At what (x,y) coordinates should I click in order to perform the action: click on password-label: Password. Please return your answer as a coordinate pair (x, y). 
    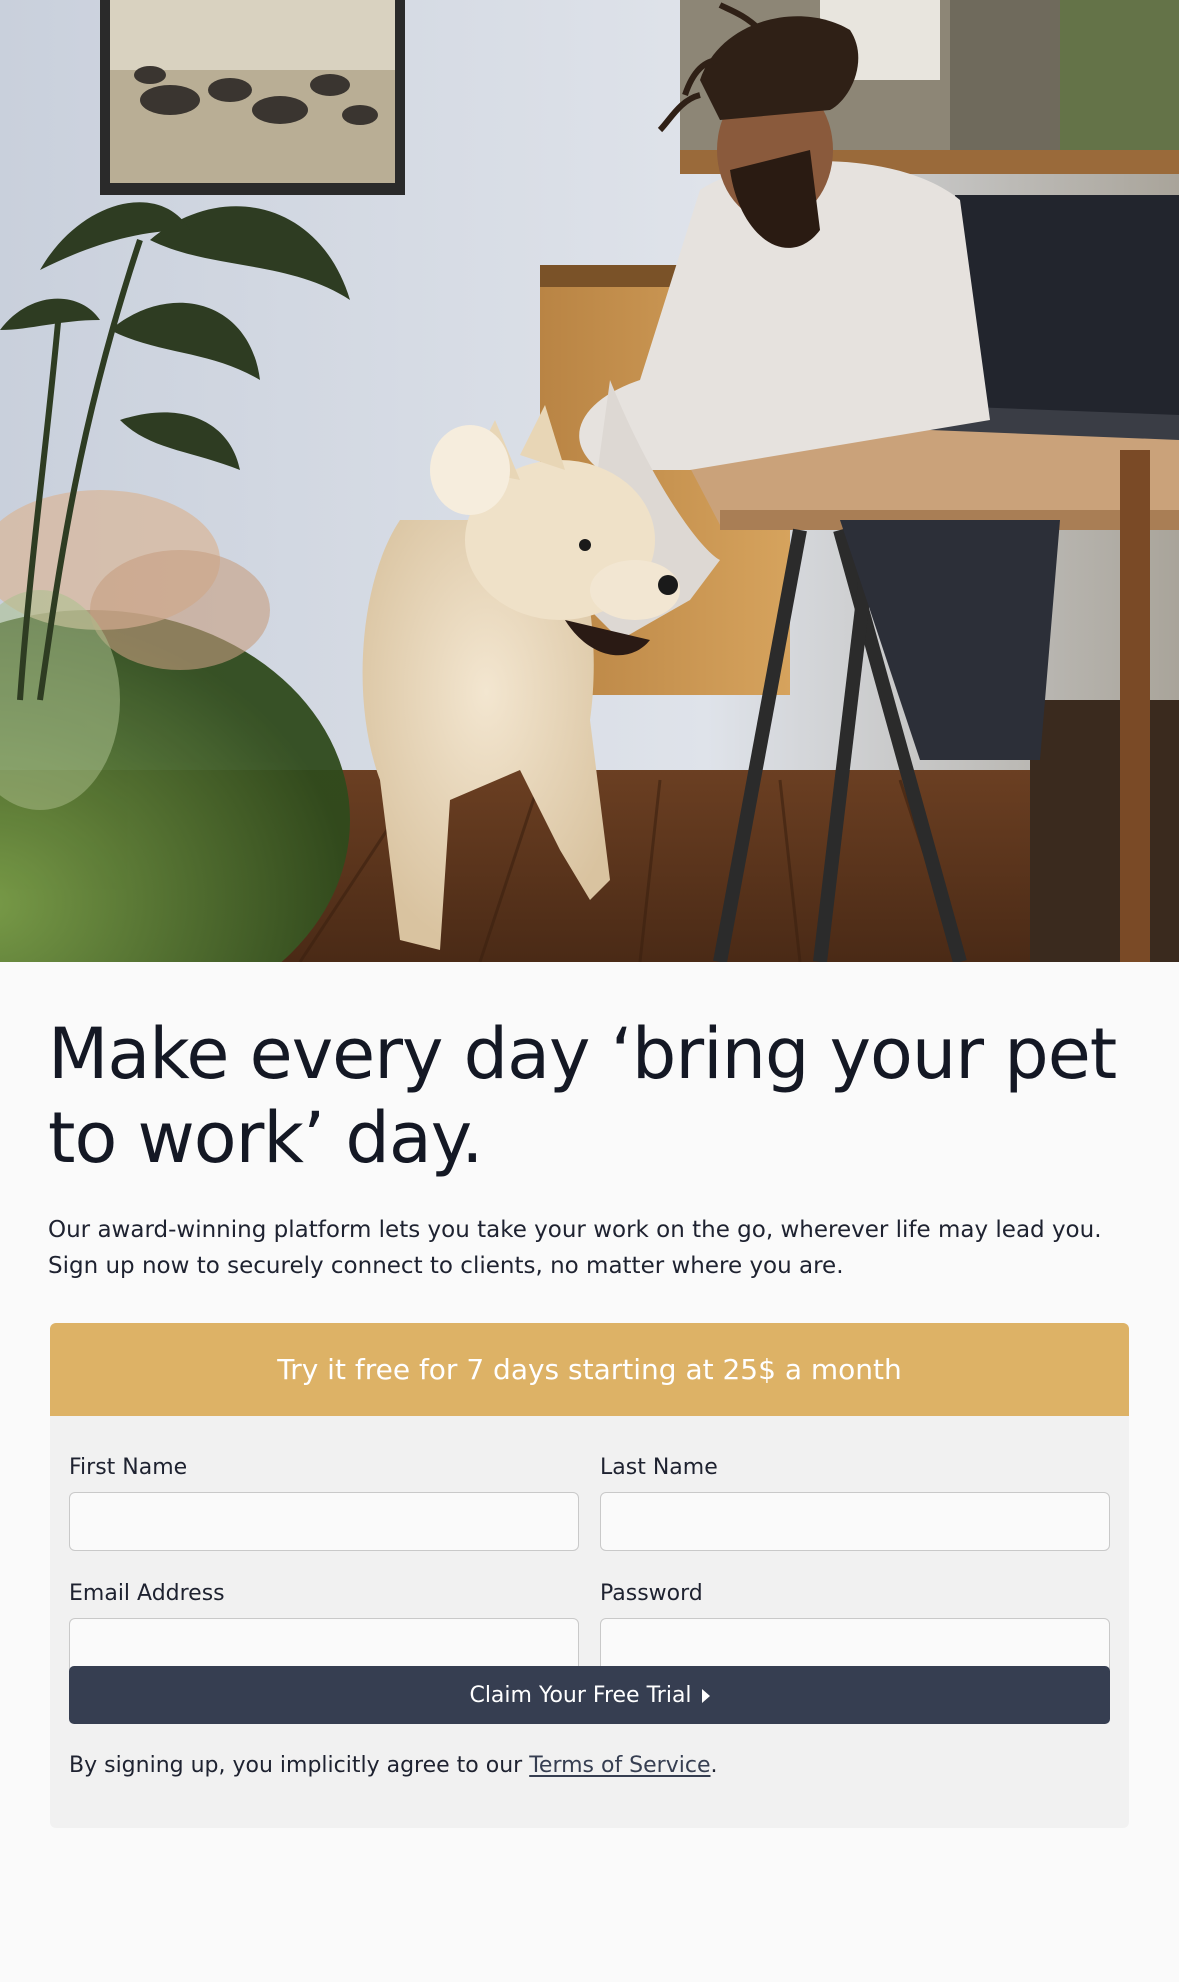
    Looking at the image, I should click on (651, 1593).